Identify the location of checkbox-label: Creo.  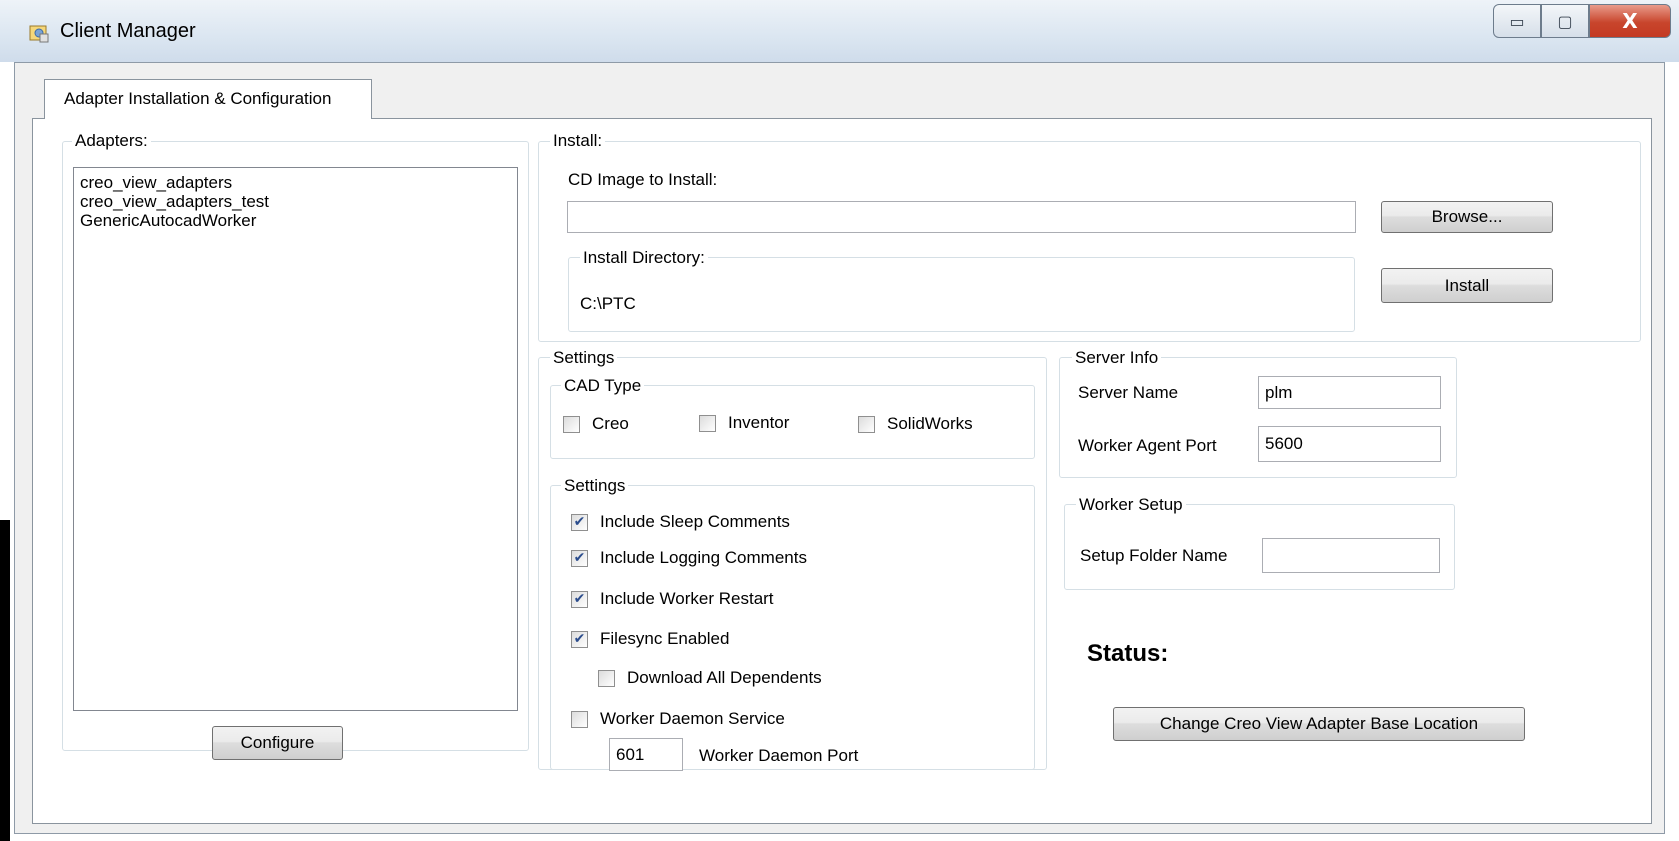
(610, 423).